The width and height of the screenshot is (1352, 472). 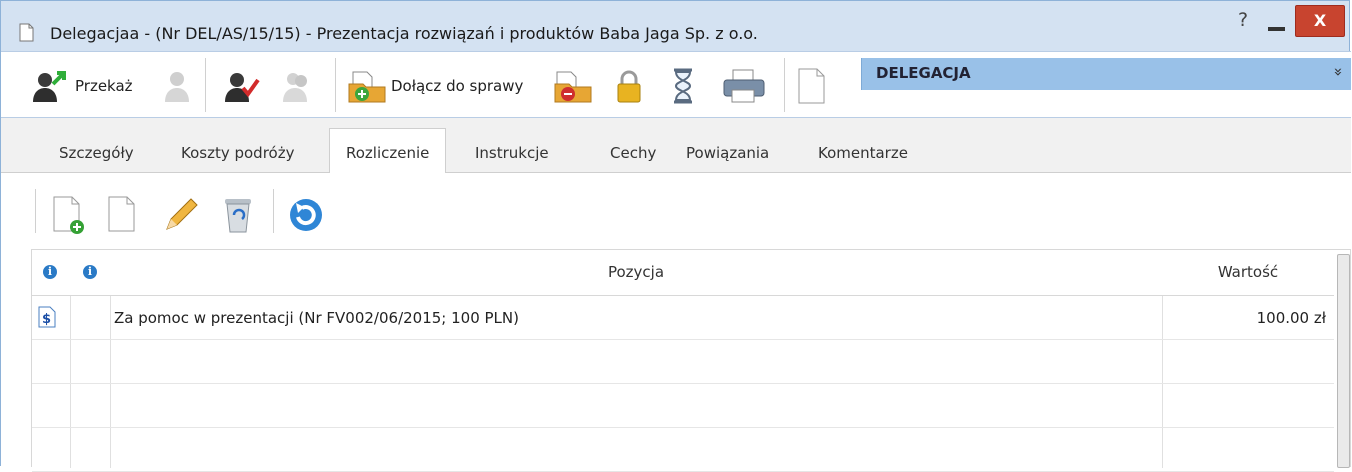 I want to click on tab-koszty-podrozy: Koszty podróży, so click(x=237, y=153).